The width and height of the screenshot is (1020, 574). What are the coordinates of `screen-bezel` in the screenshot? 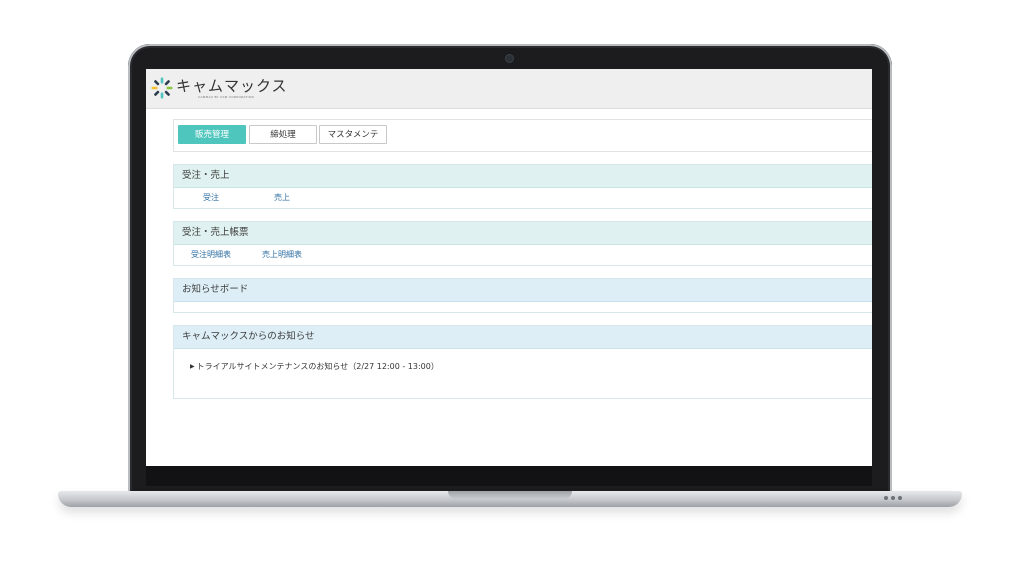 It's located at (509, 476).